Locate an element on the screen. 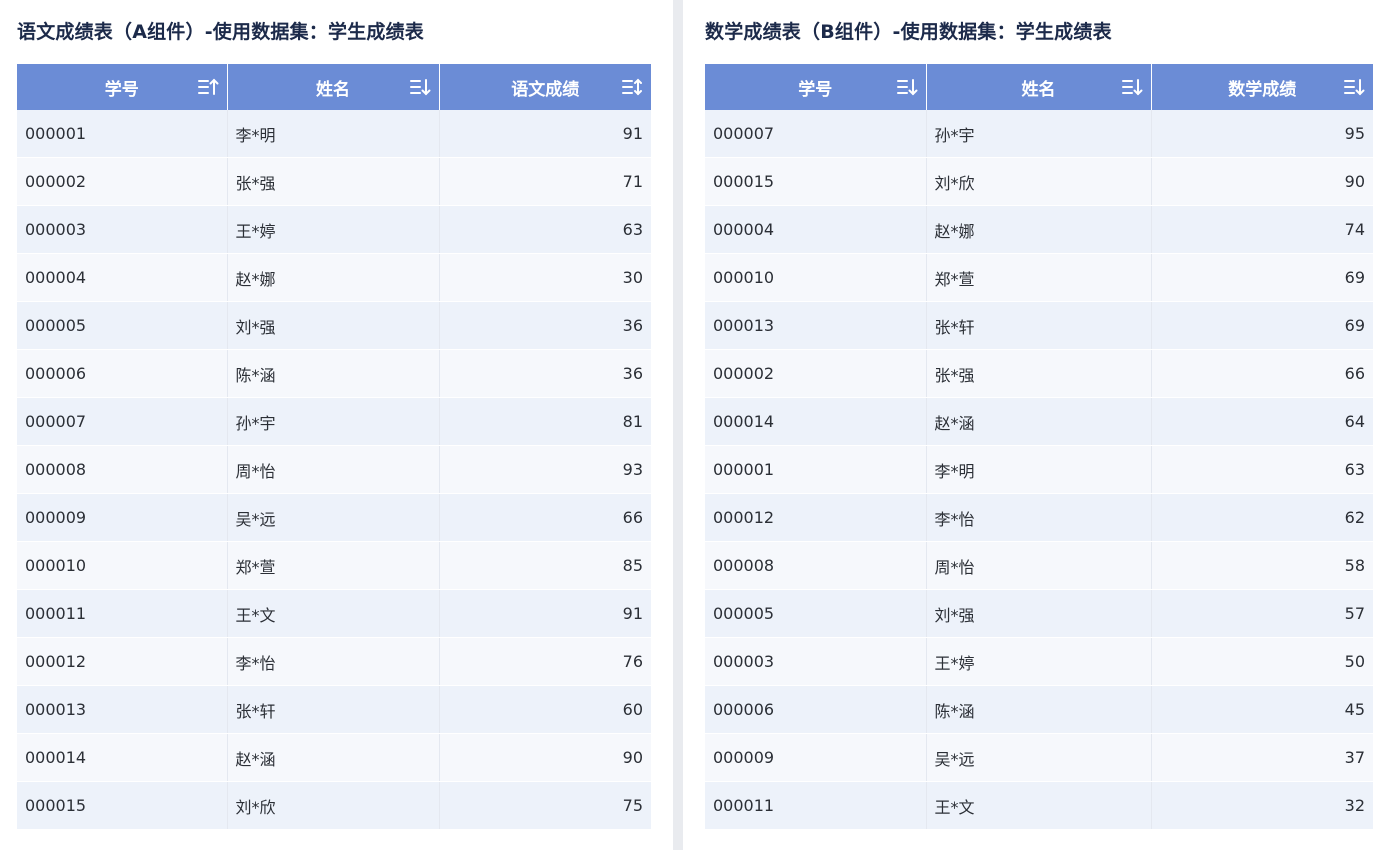 Image resolution: width=1386 pixels, height=850 pixels. table-row: 000013 张*轩 69 is located at coordinates (1039, 325).